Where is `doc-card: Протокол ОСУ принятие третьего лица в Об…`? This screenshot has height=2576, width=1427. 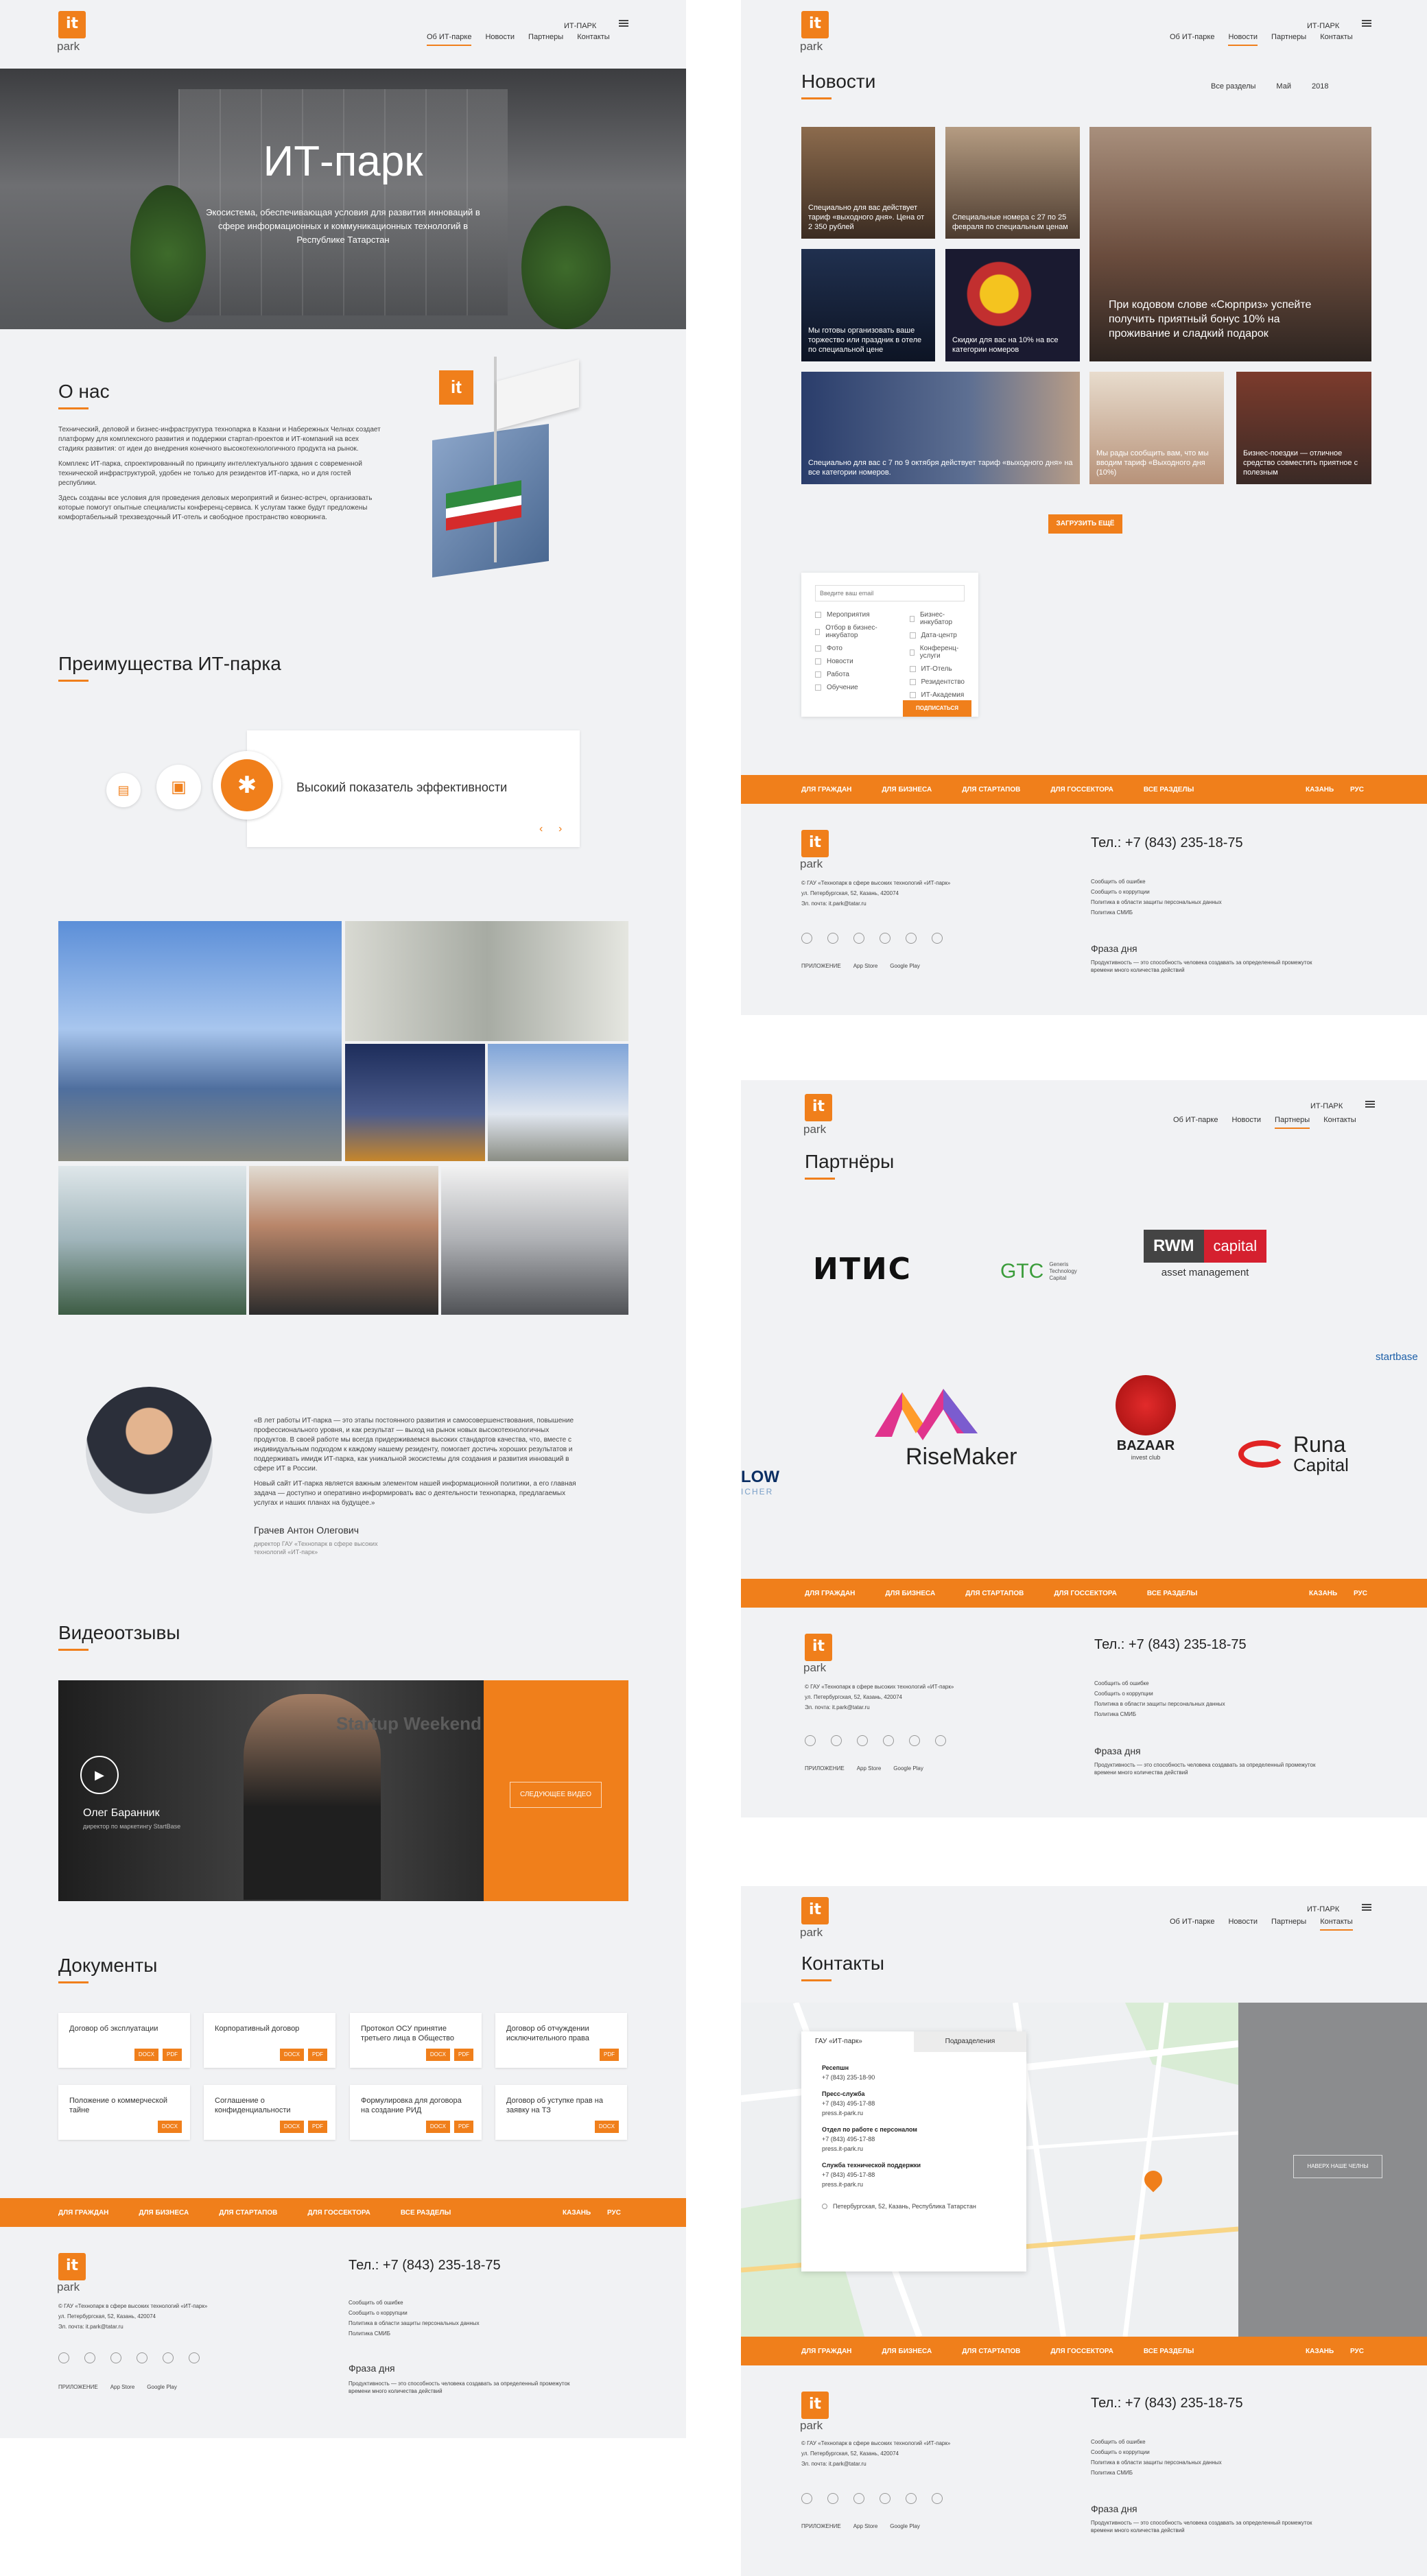 doc-card: Протокол ОСУ принятие третьего лица в Об… is located at coordinates (416, 2040).